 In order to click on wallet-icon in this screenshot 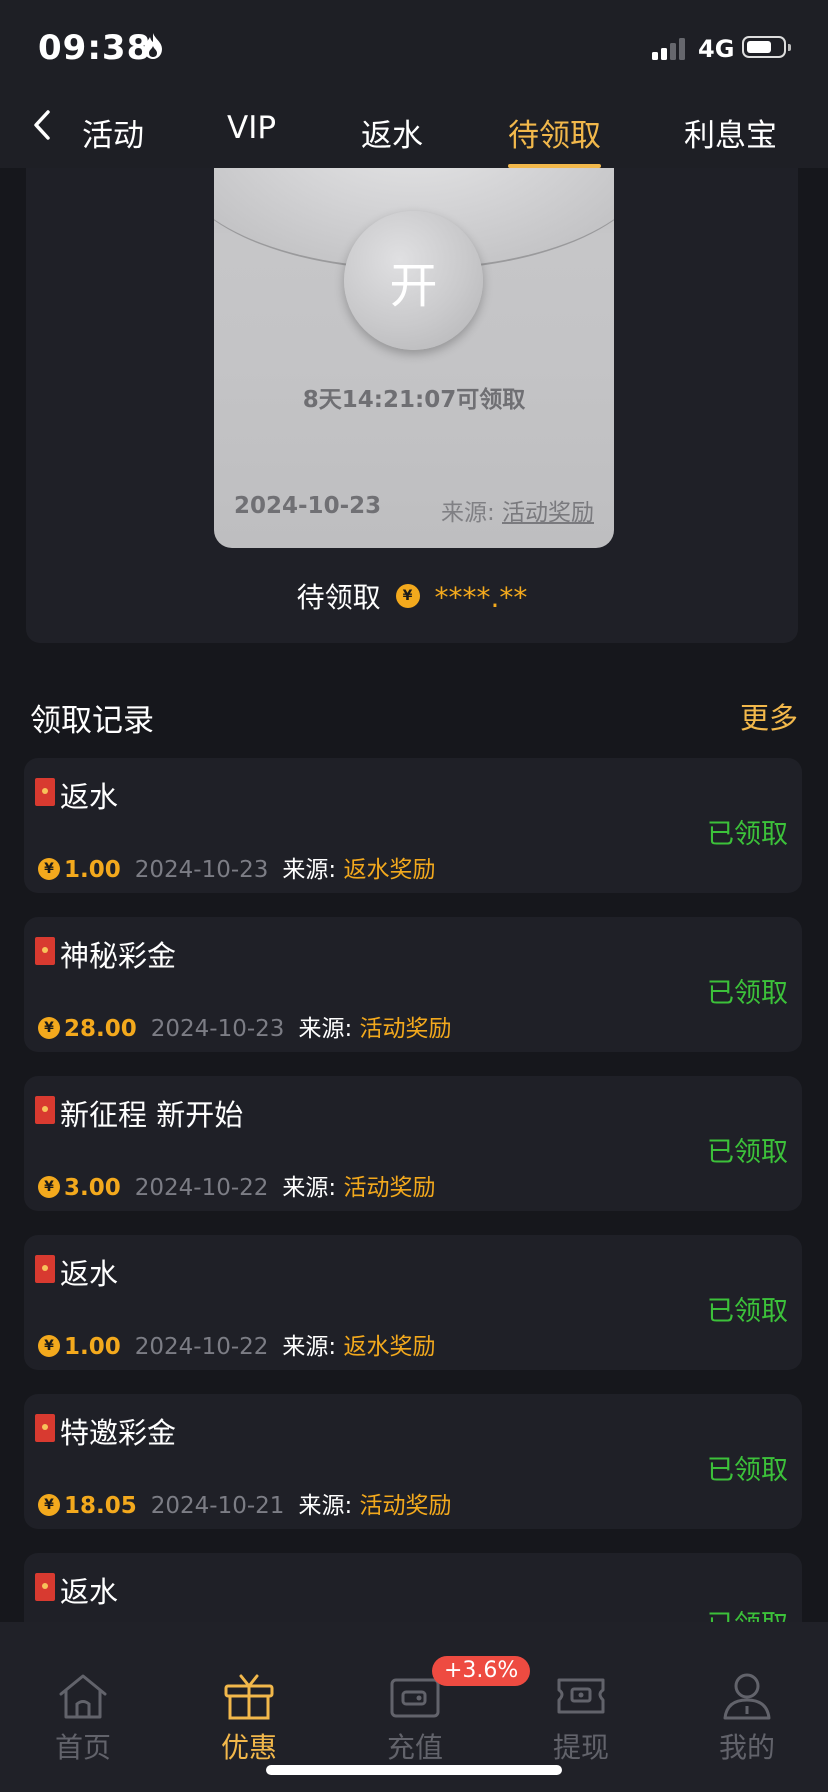, I will do `click(415, 1698)`.